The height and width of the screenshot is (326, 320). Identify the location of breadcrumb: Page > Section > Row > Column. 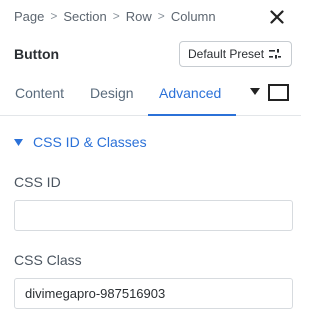
(115, 16).